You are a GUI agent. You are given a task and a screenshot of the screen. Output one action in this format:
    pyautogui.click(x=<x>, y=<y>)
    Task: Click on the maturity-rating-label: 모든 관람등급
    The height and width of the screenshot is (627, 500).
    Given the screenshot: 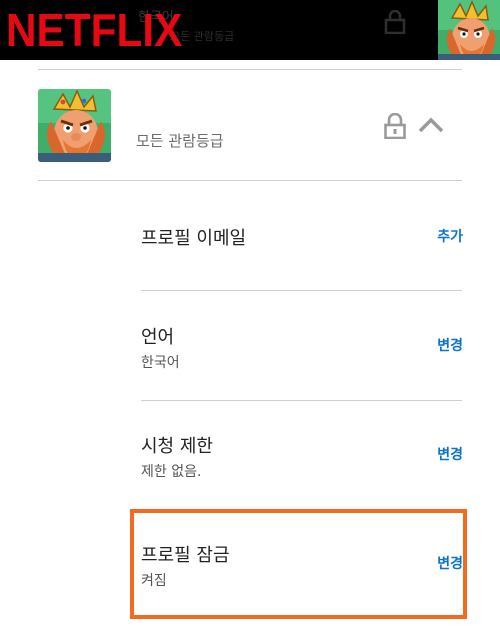 What is the action you would take?
    pyautogui.click(x=180, y=141)
    